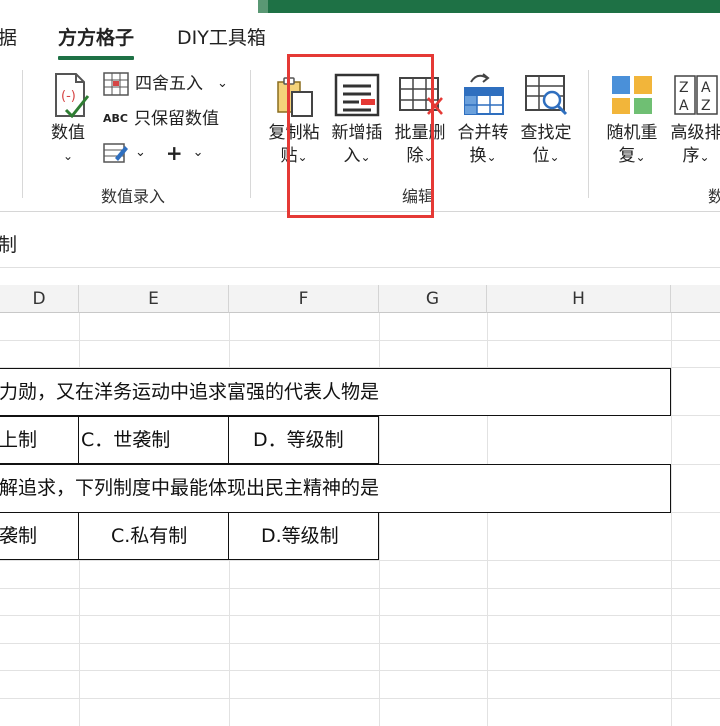 The image size is (720, 726). I want to click on random-repeat-button: 随机重 复⌄, so click(632, 120).